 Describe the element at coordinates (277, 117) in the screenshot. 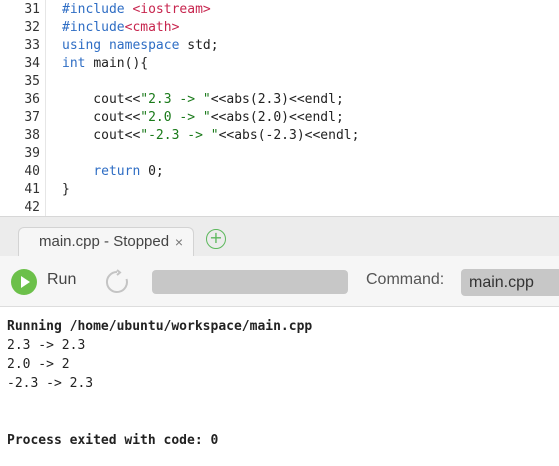

I see `code-token: <<abs(2.0)<<endl;` at that location.